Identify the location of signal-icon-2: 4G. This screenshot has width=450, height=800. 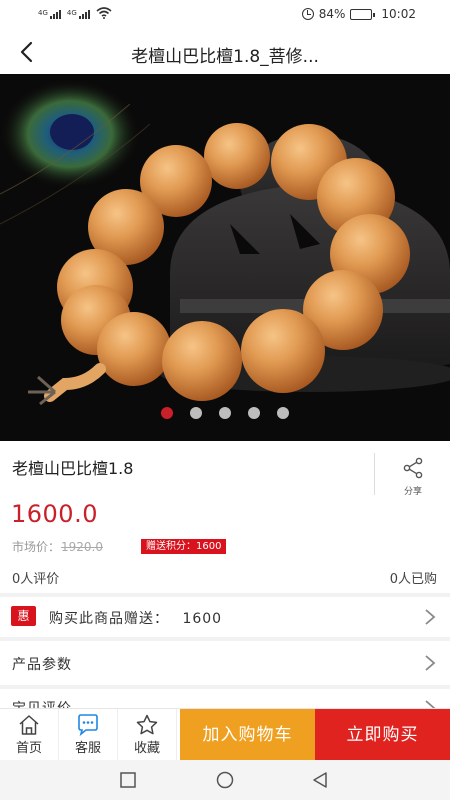
(78, 14).